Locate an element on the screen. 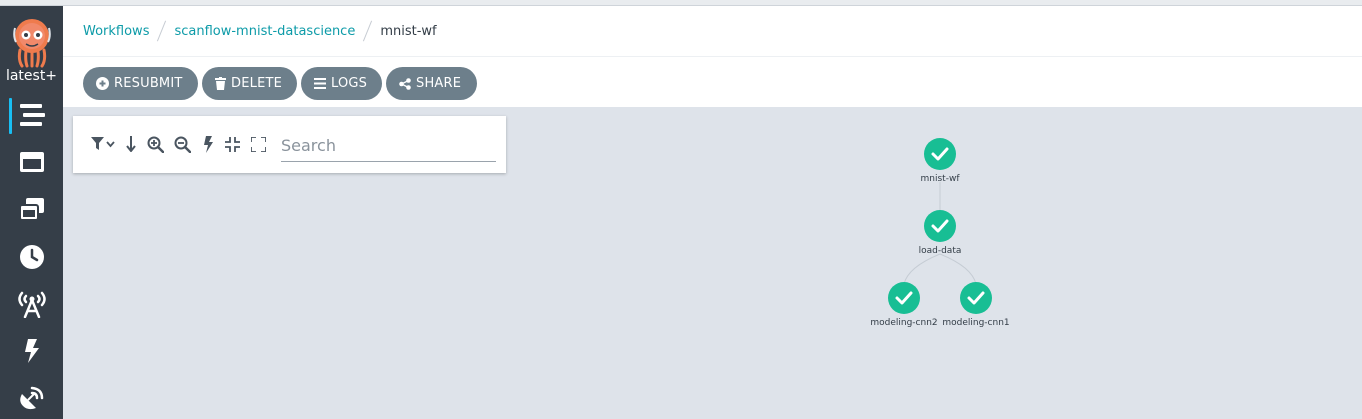  sidebar-item-cluster-workflow-templates is located at coordinates (31, 209).